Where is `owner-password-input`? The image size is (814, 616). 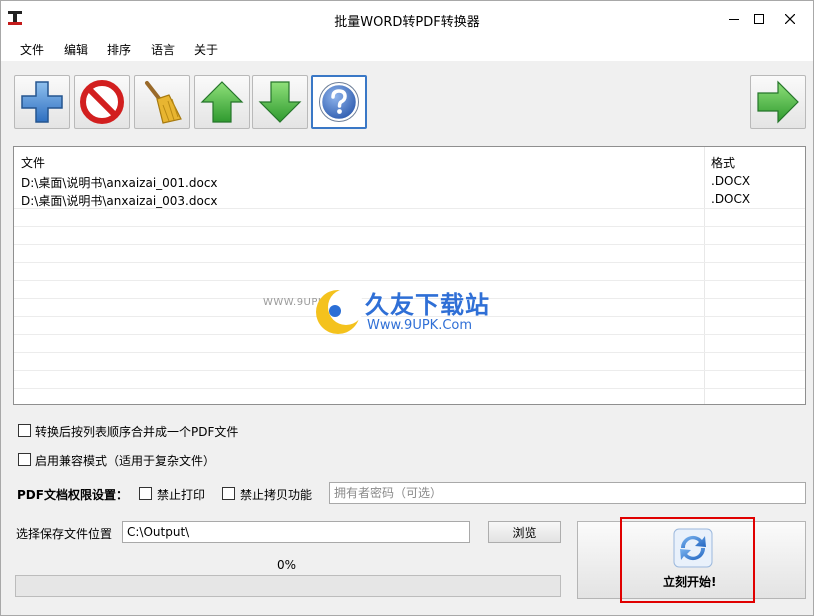
owner-password-input is located at coordinates (567, 493).